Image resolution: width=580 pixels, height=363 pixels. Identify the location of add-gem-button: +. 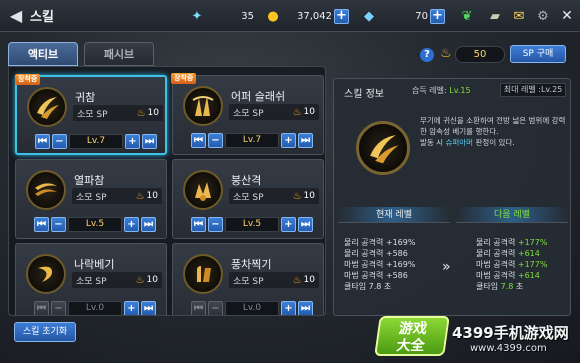
(437, 16).